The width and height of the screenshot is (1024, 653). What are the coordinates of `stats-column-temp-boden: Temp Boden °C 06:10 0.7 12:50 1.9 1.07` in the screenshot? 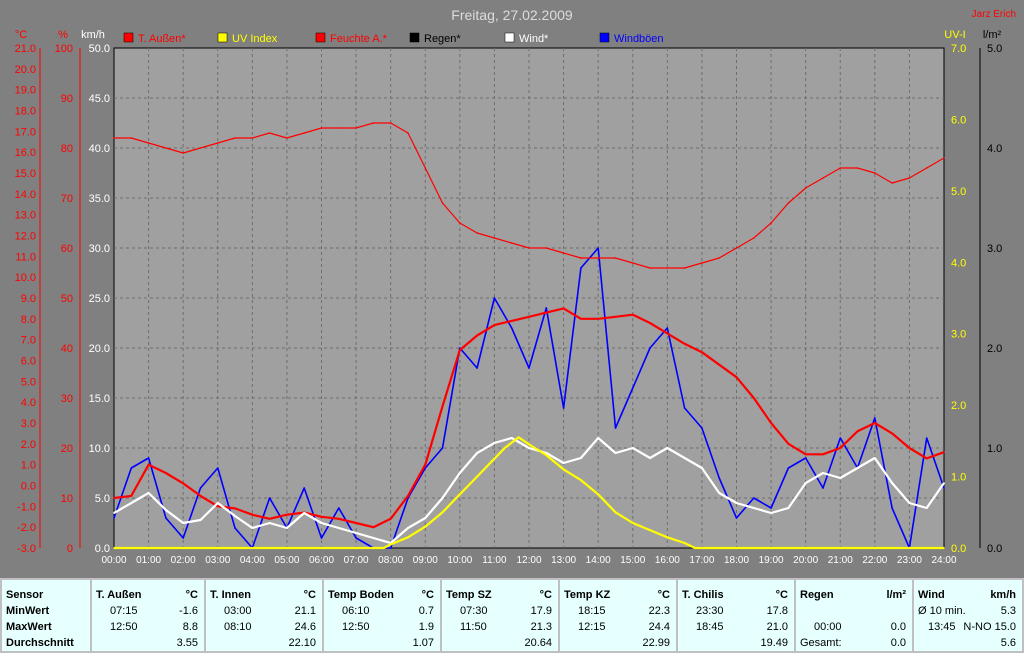 It's located at (382, 615).